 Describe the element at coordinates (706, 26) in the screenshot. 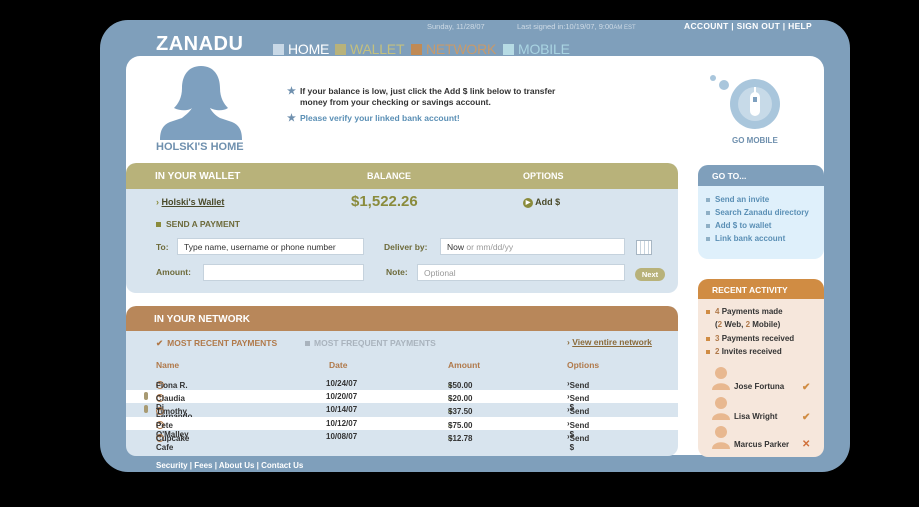

I see `account-link: ACCOUNT` at that location.